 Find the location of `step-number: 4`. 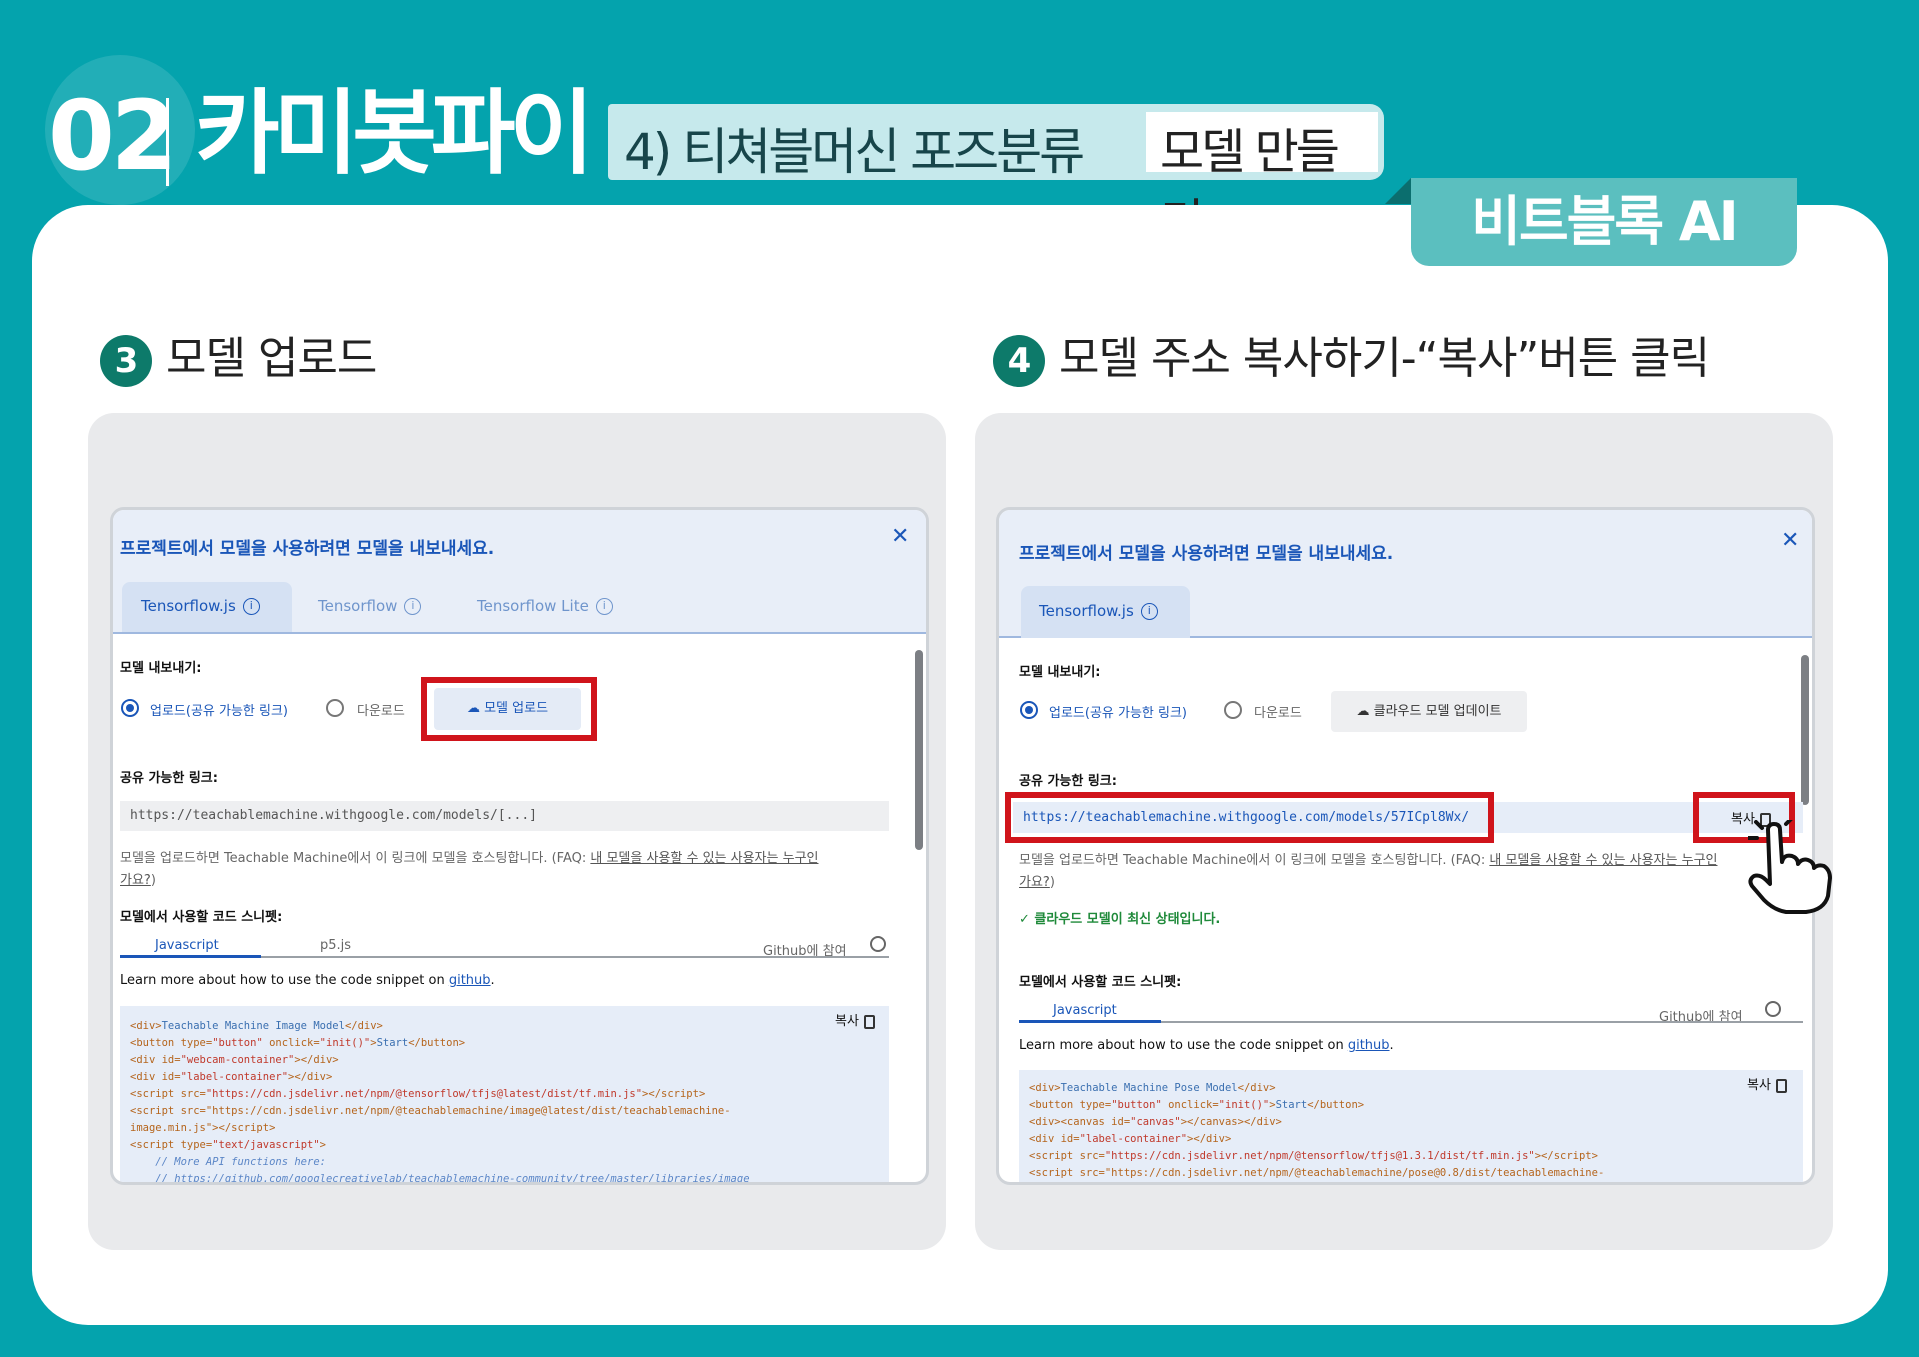

step-number: 4 is located at coordinates (1019, 361).